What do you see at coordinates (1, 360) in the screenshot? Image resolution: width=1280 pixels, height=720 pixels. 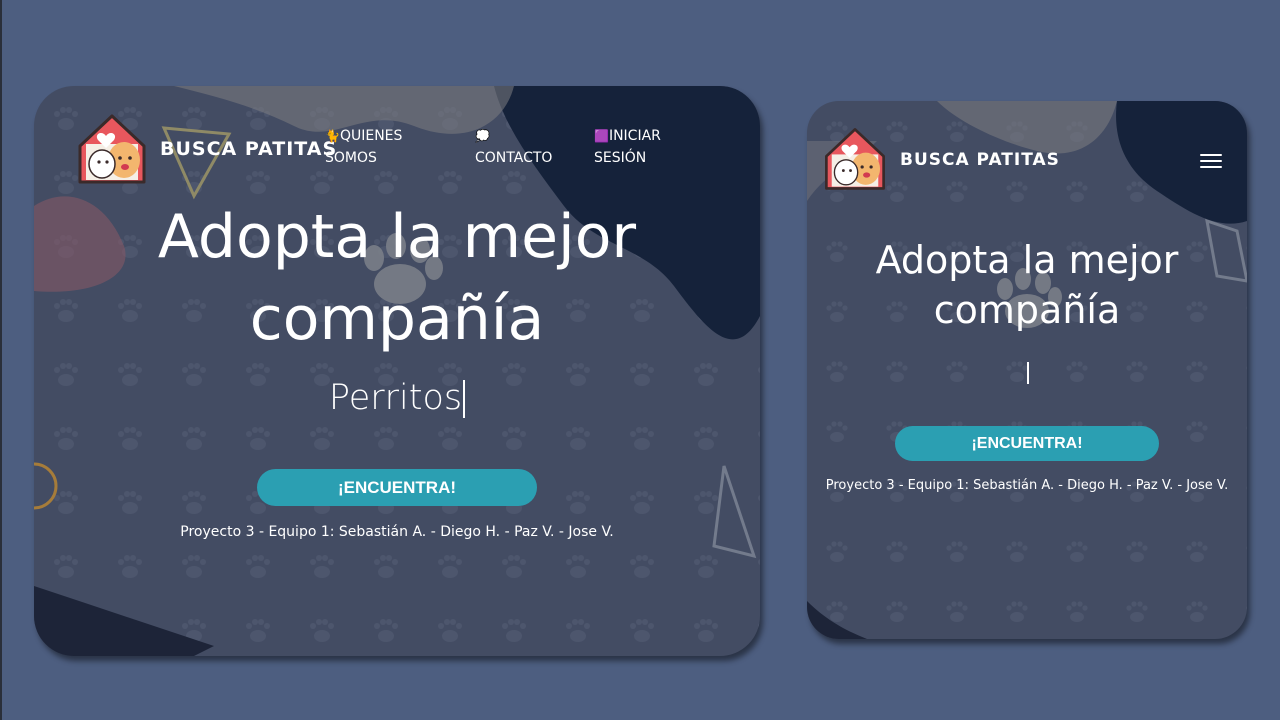 I see `window-edge` at bounding box center [1, 360].